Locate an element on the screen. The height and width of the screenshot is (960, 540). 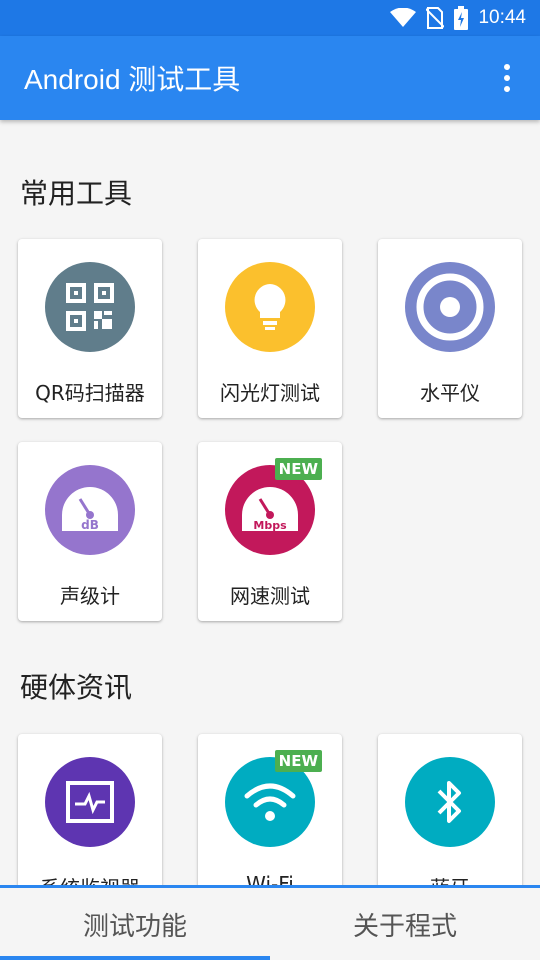
lightbulb-icon is located at coordinates (270, 307).